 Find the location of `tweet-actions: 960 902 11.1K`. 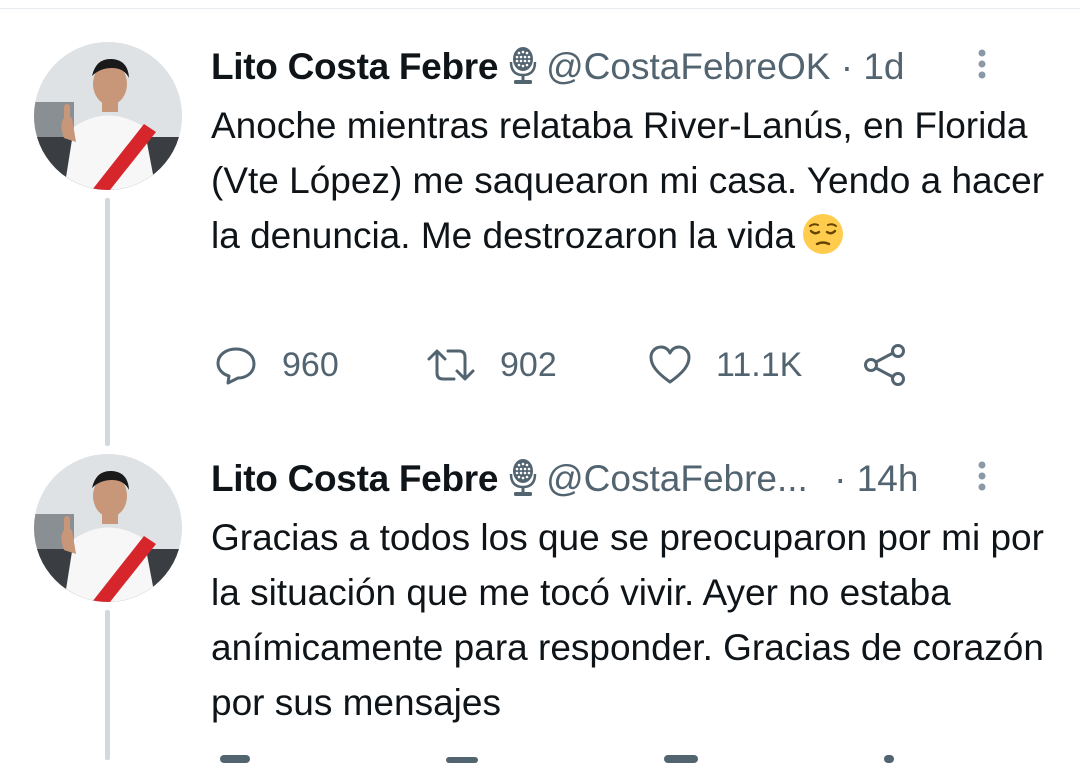

tweet-actions: 960 902 11.1K is located at coordinates (594, 365).